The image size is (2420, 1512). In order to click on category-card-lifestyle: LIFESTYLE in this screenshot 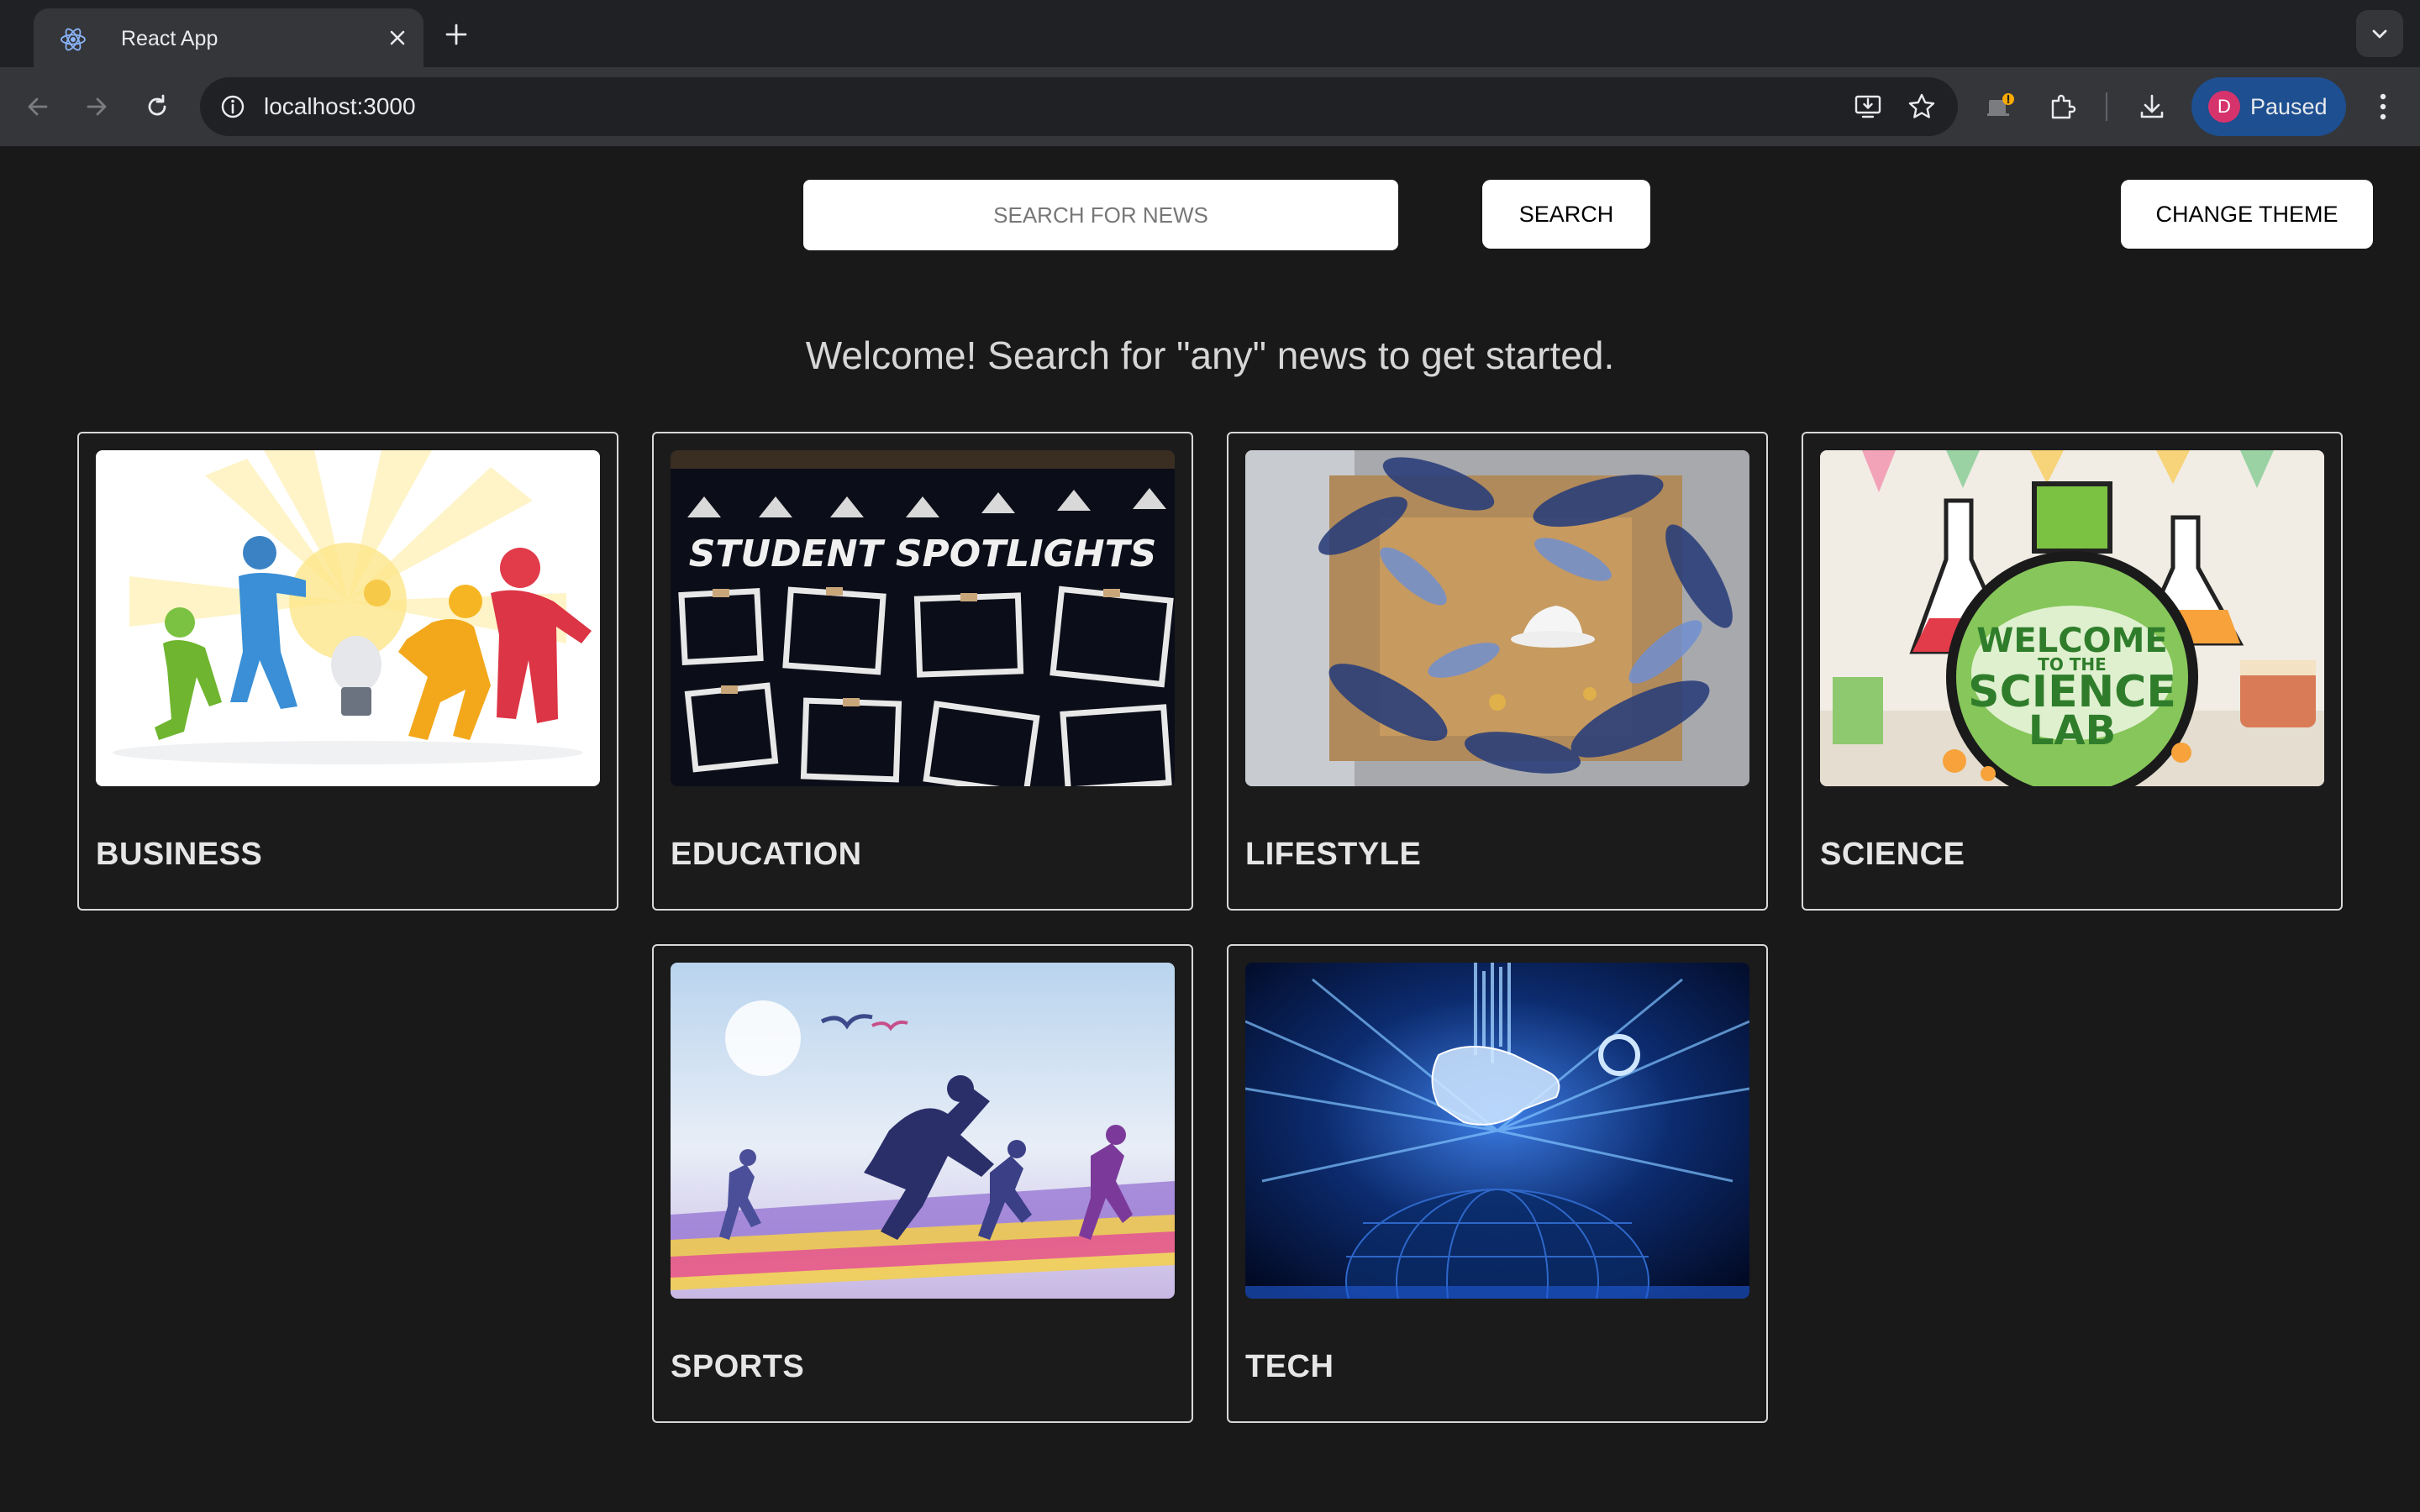, I will do `click(1498, 671)`.